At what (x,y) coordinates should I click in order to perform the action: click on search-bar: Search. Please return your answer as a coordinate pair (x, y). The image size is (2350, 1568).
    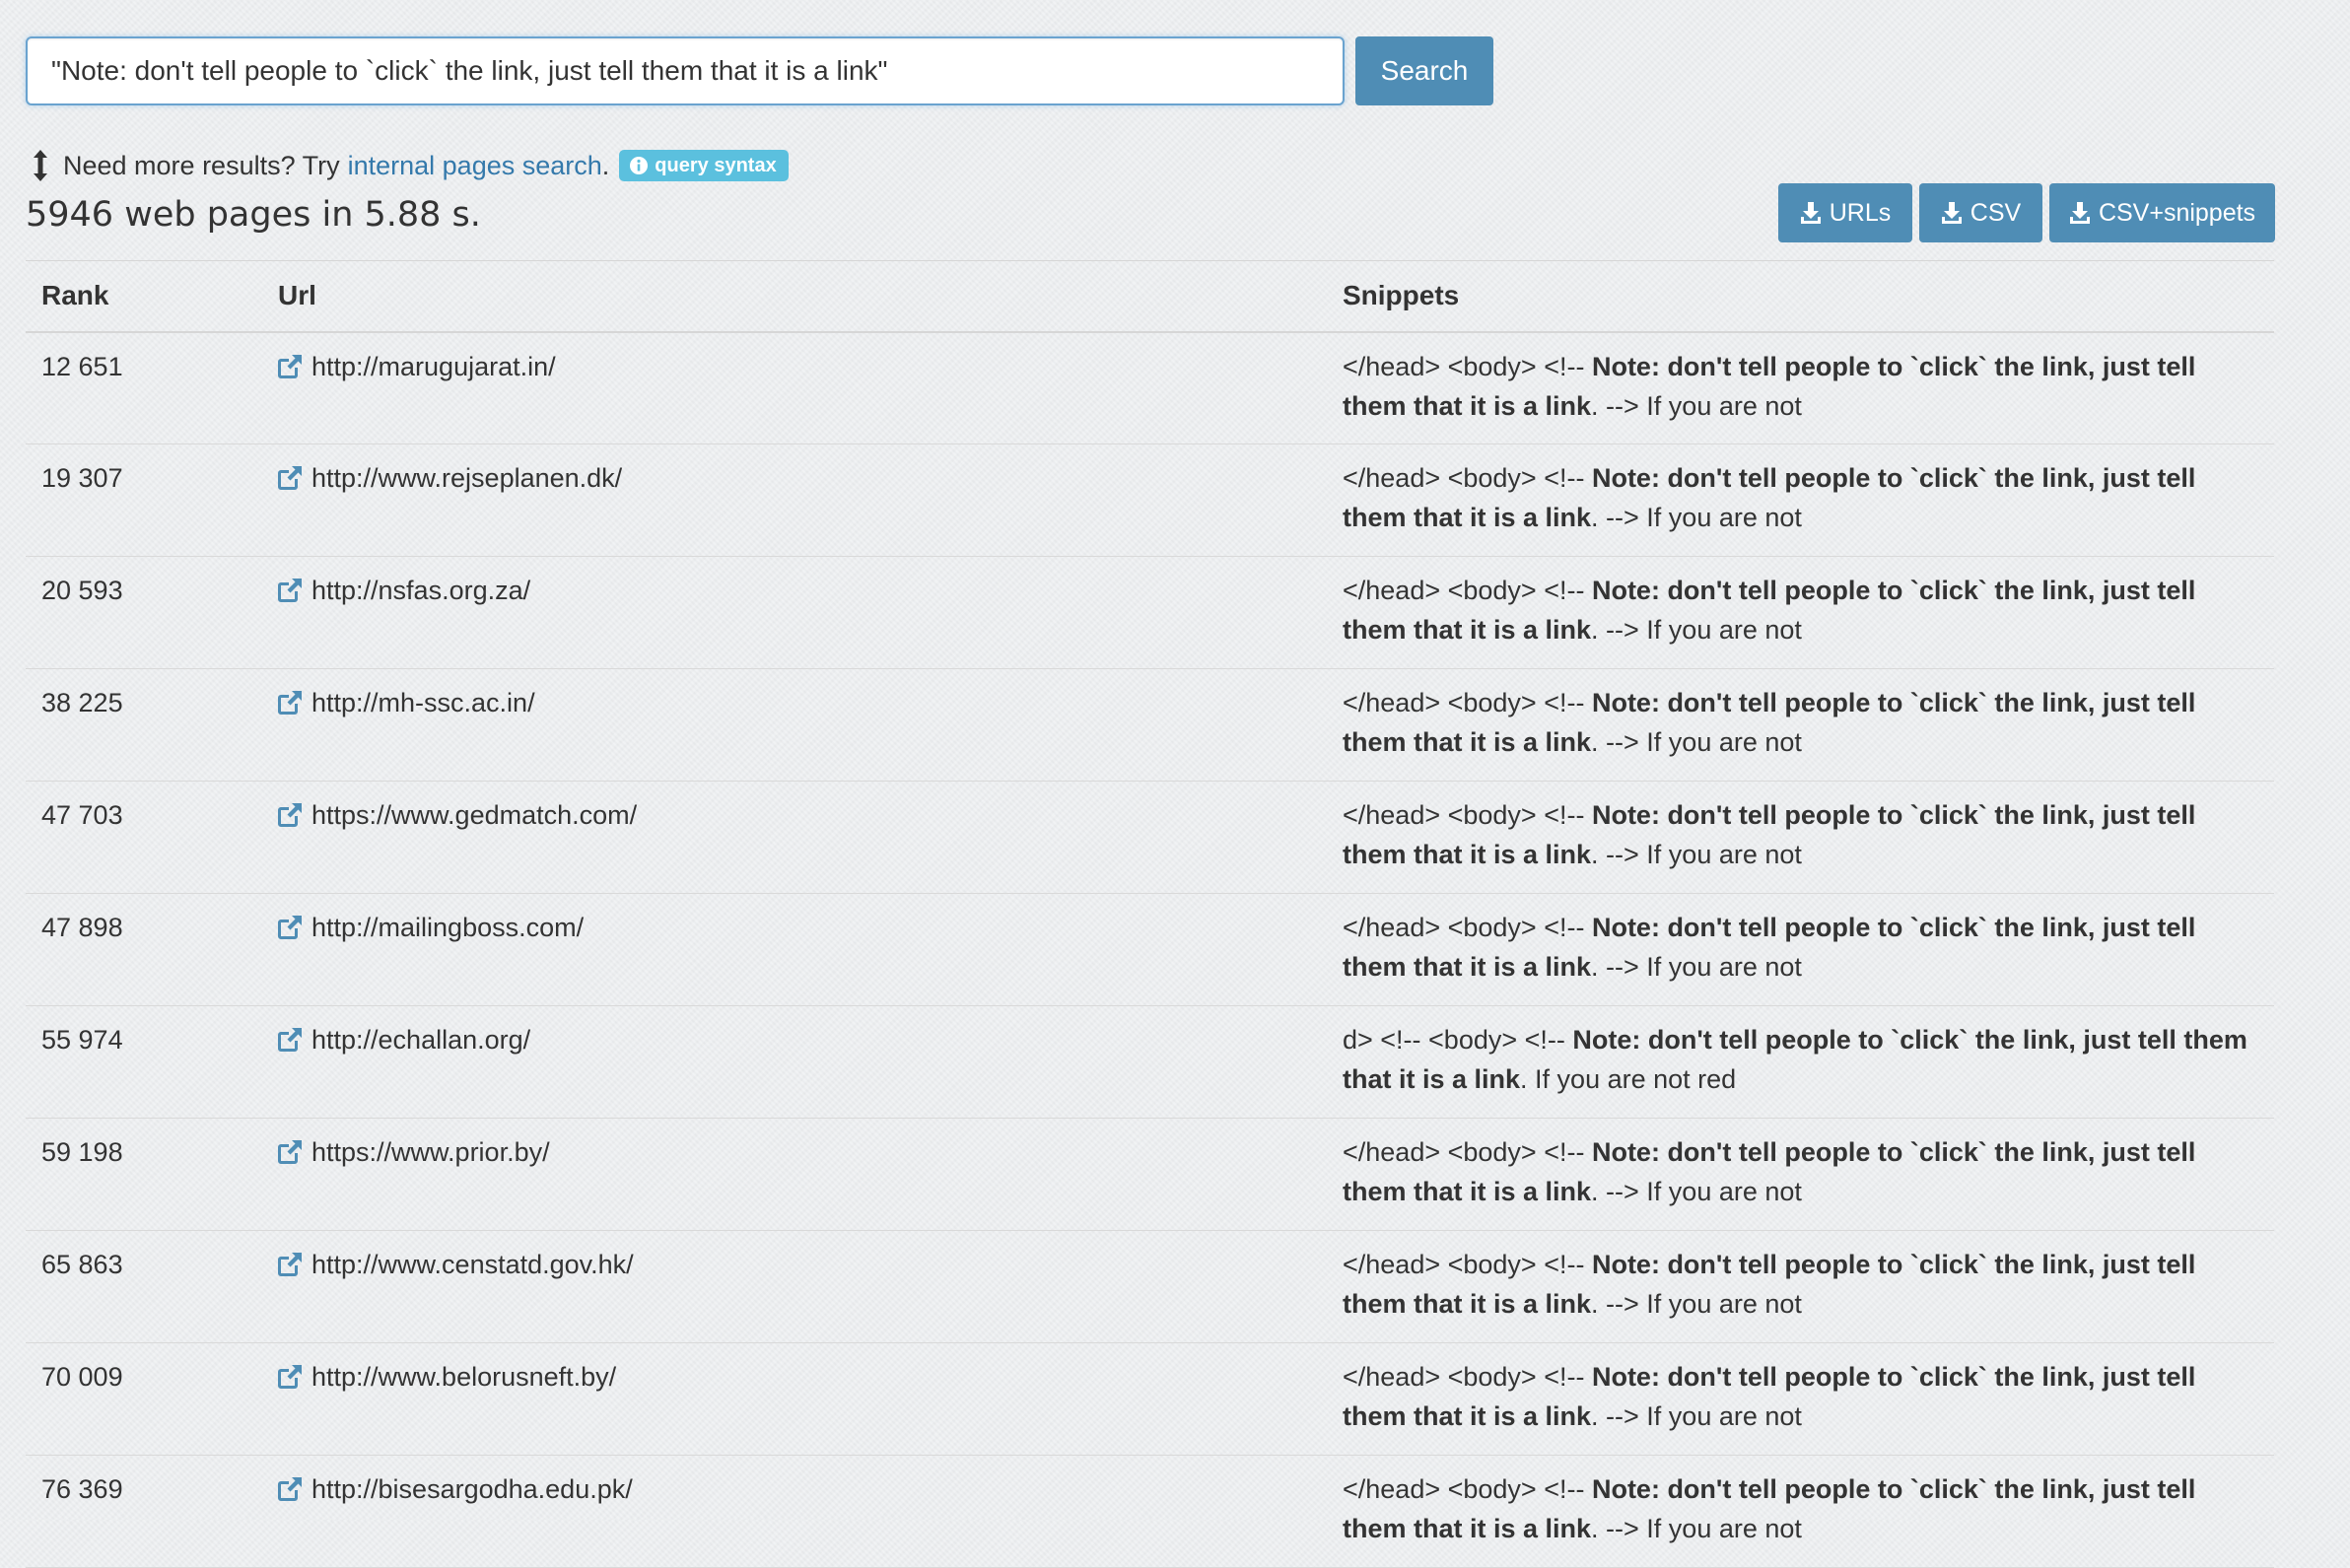
    Looking at the image, I should click on (759, 70).